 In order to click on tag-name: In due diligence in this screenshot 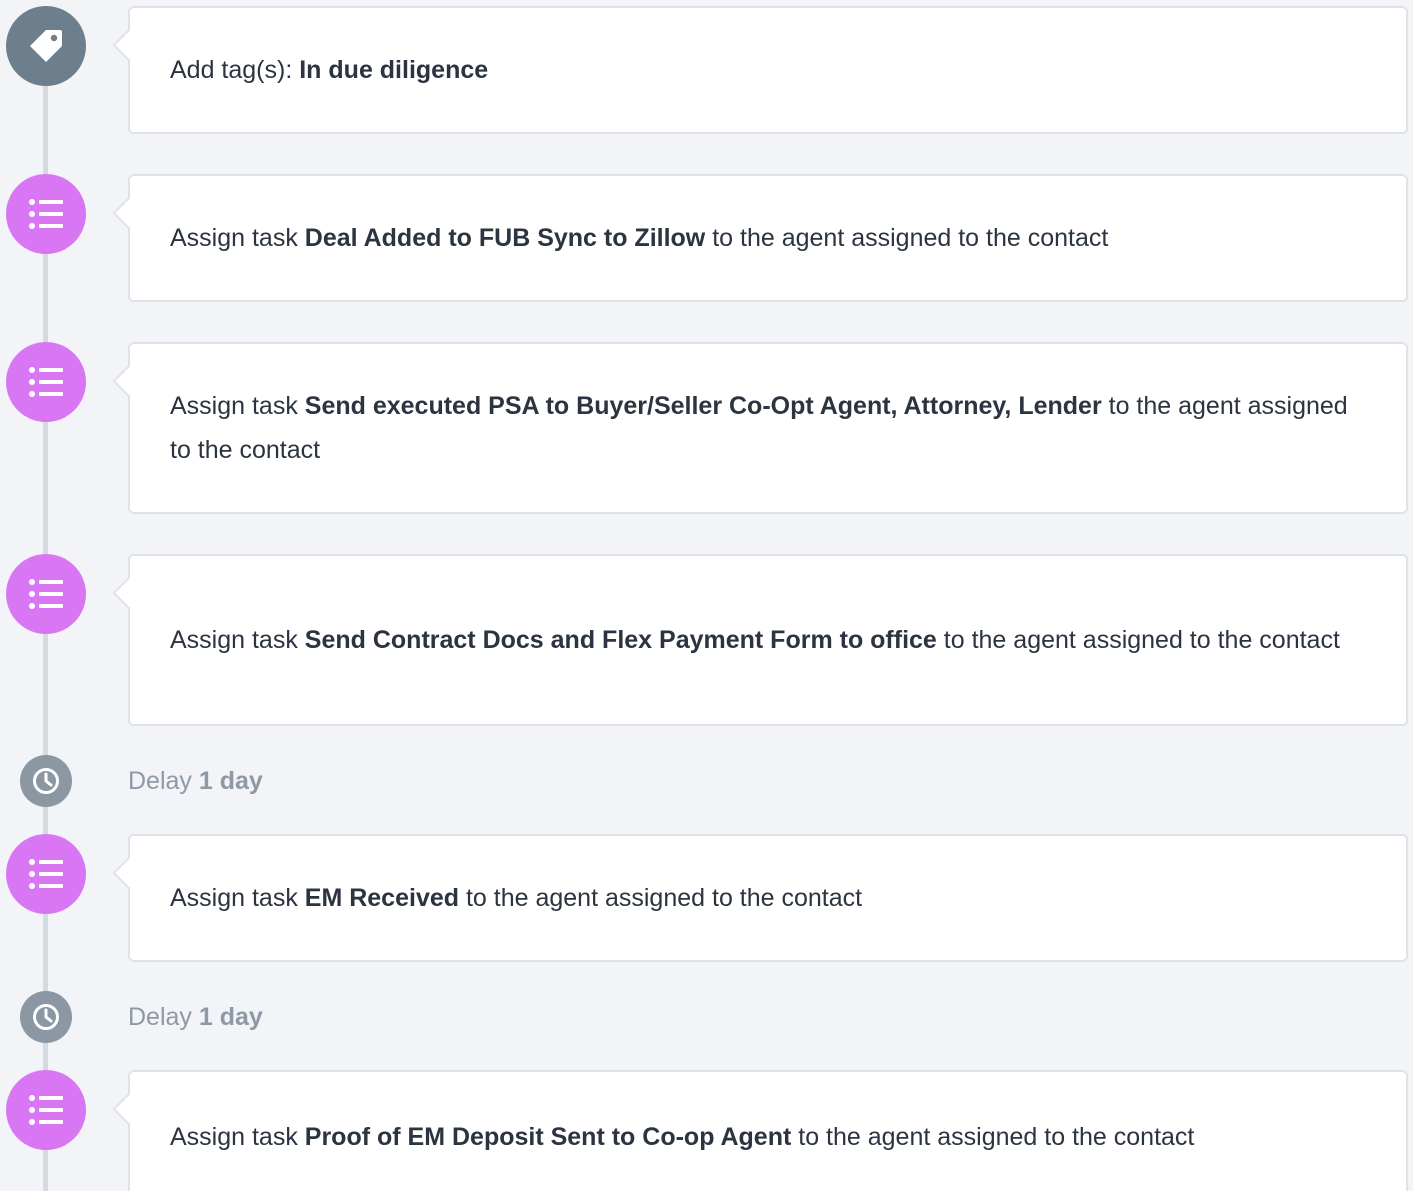, I will do `click(394, 70)`.